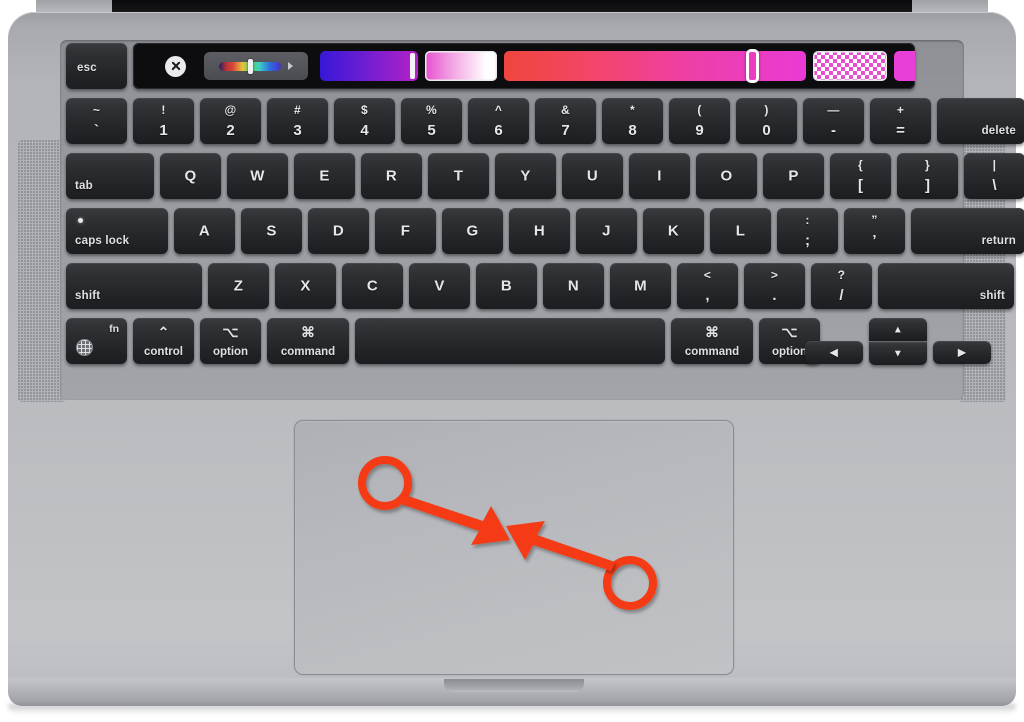  I want to click on key-0: ) 0, so click(766, 121).